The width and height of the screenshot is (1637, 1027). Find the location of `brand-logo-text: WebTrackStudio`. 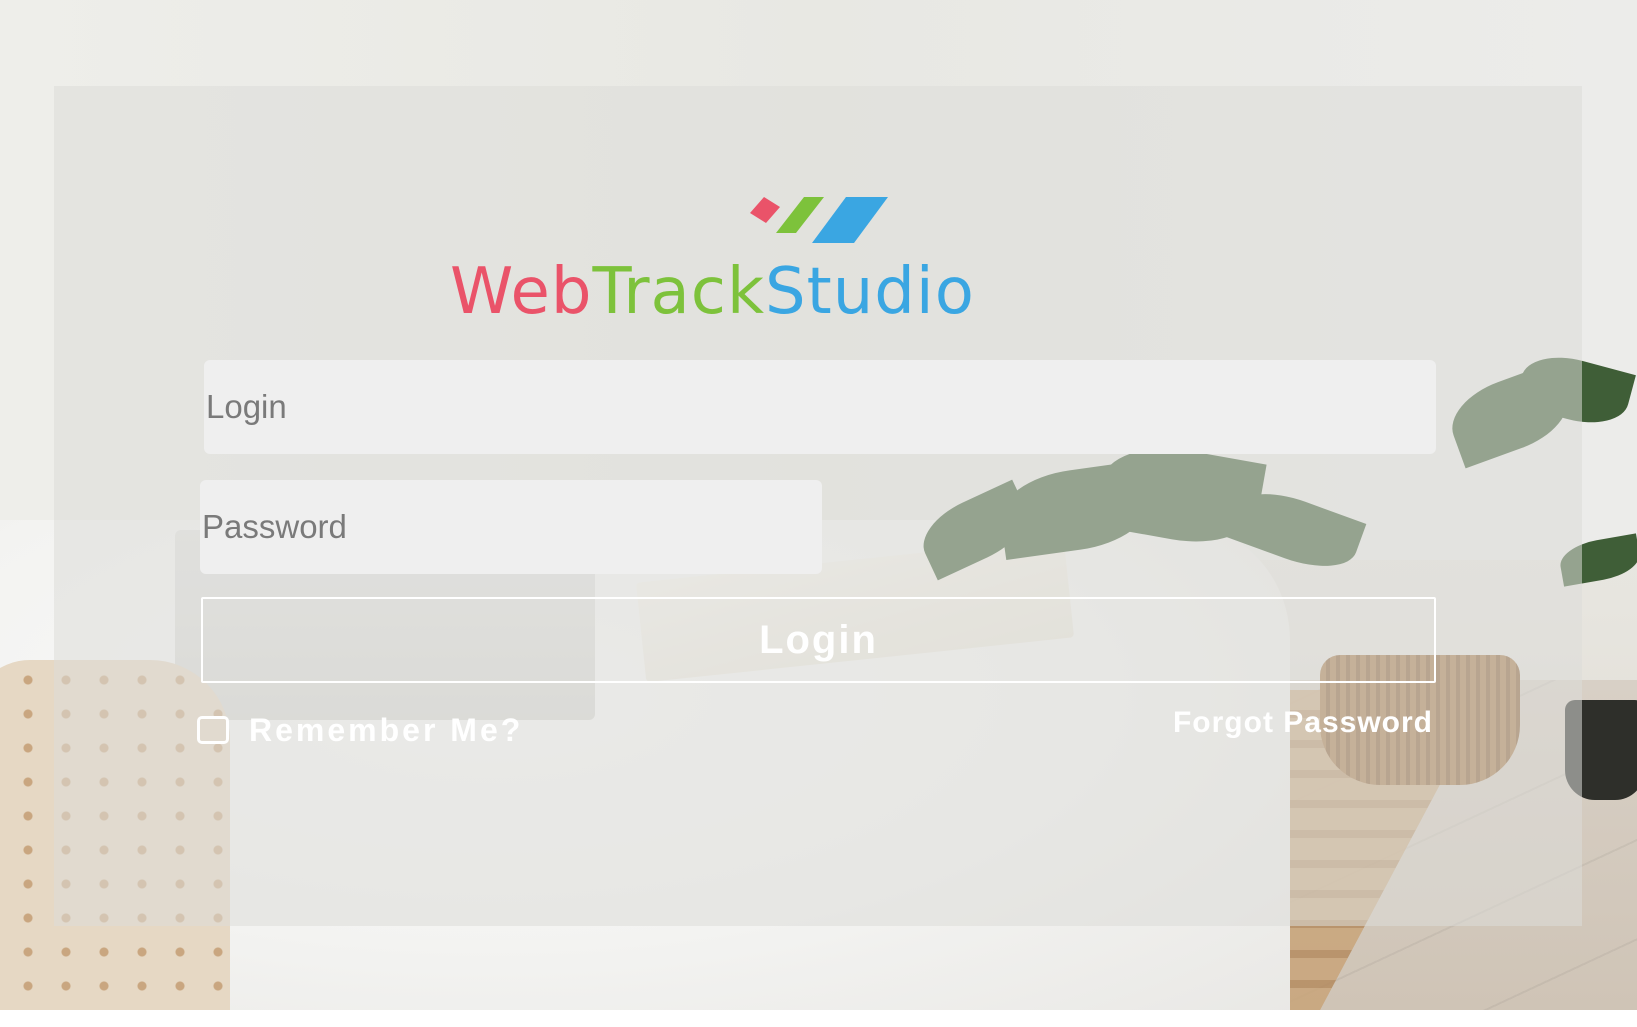

brand-logo-text: WebTrackStudio is located at coordinates (820, 292).